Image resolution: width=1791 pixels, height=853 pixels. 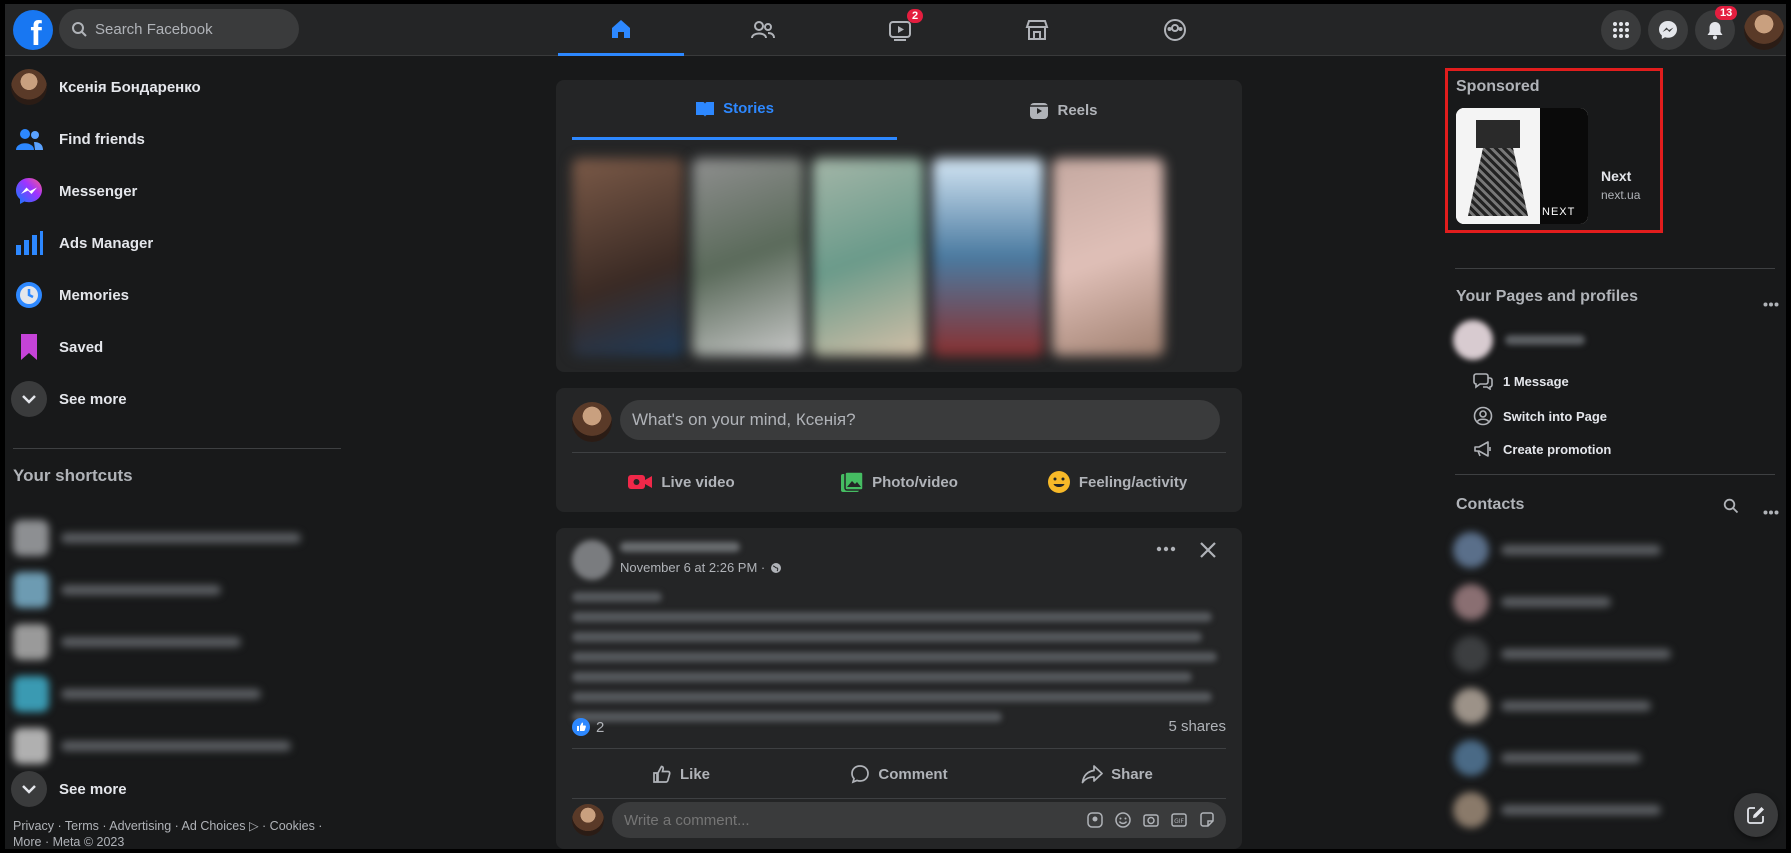 I want to click on page-profile, so click(x=1519, y=340).